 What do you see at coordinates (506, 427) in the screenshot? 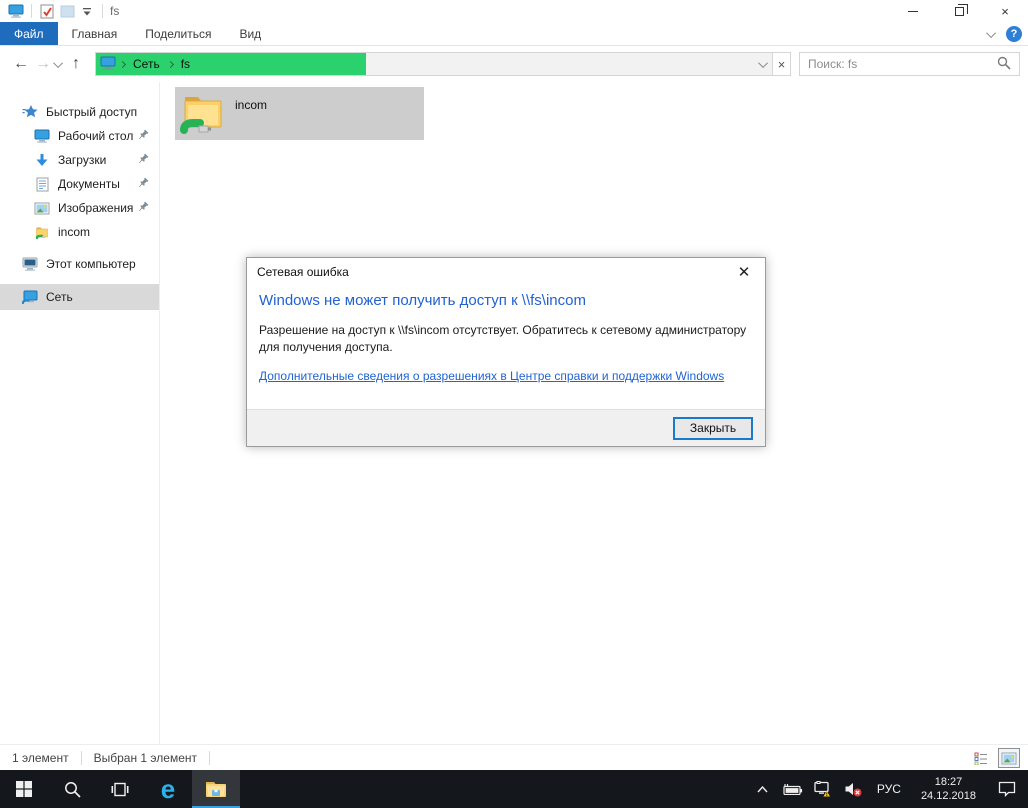
I see `dialog-footer: Закрыть` at bounding box center [506, 427].